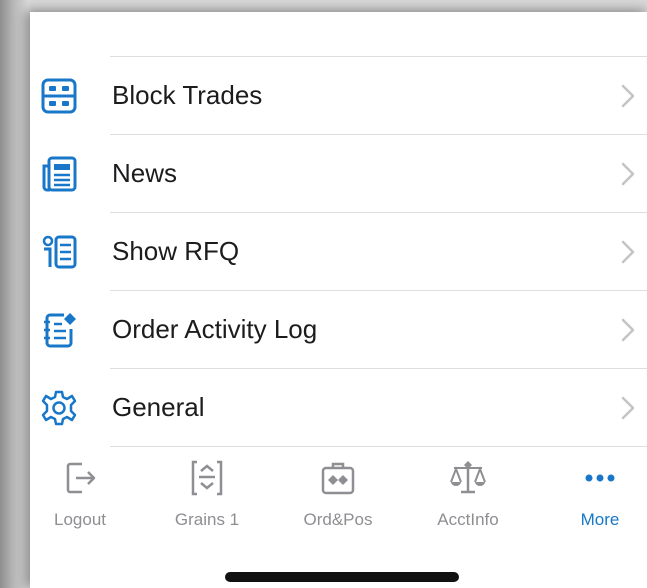 This screenshot has width=647, height=588. Describe the element at coordinates (344, 96) in the screenshot. I see `menu-item-block-trades: Block Trades` at that location.